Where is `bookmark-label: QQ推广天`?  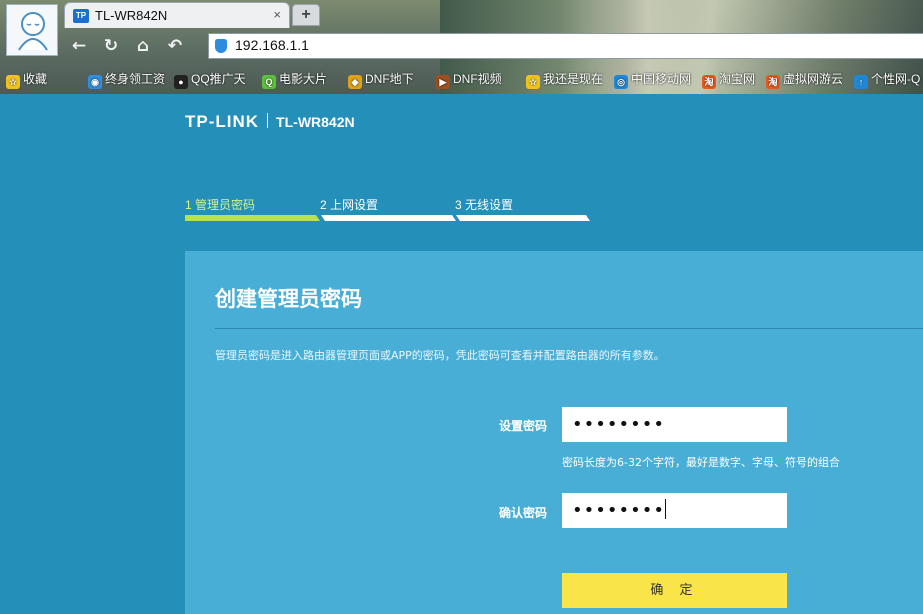
bookmark-label: QQ推广天 is located at coordinates (218, 79).